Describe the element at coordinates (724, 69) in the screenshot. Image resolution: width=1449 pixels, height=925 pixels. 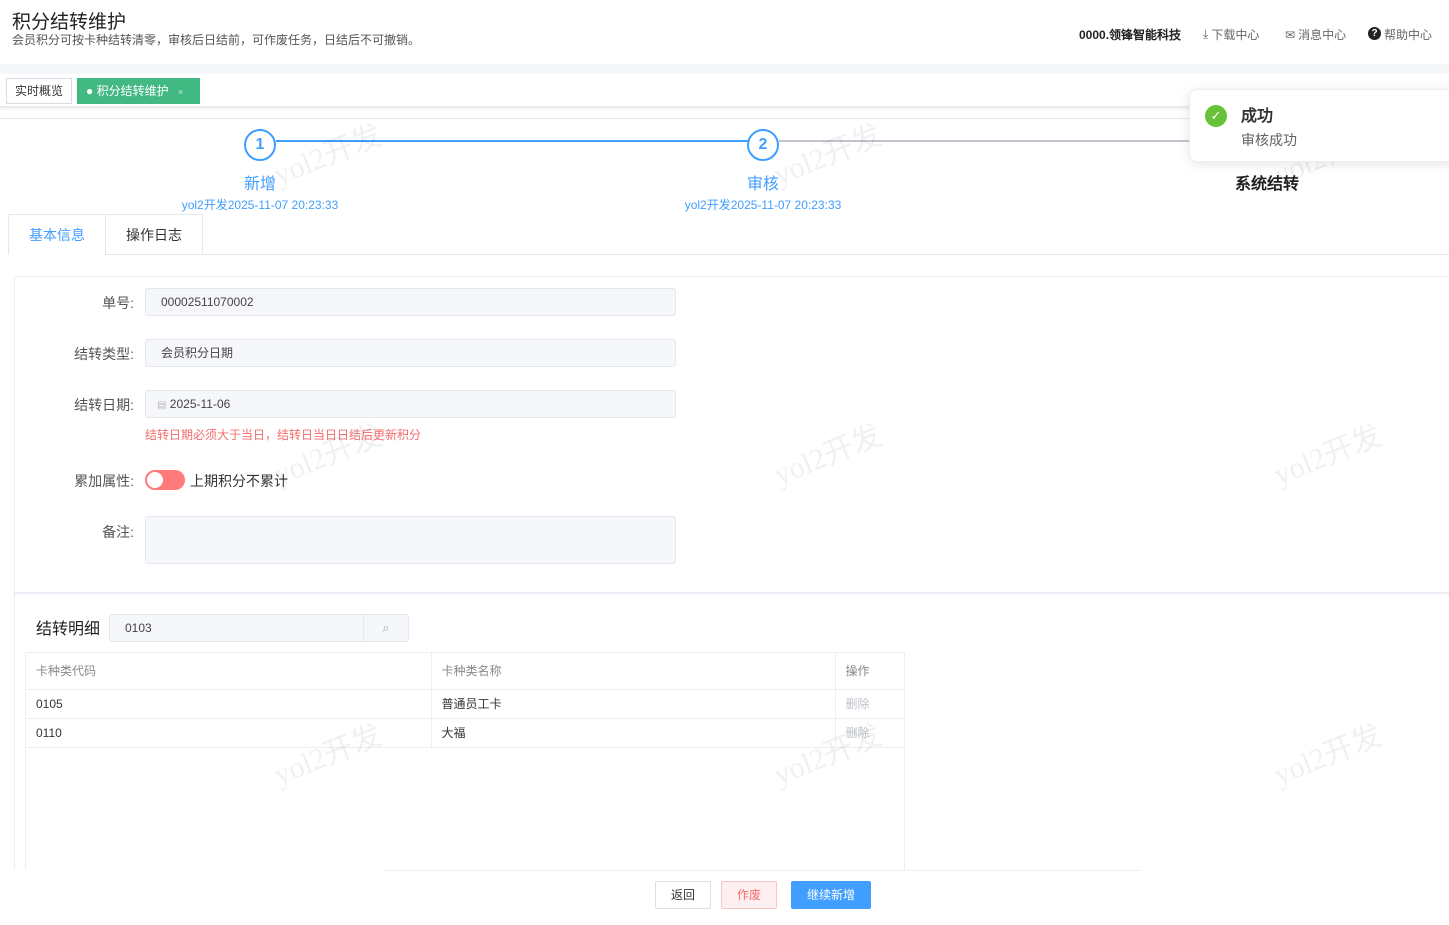
I see `divider-band` at that location.